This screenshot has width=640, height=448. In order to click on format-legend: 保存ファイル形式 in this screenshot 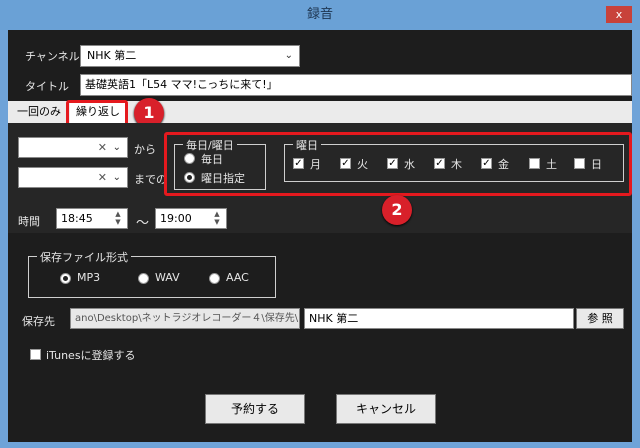, I will do `click(84, 257)`.